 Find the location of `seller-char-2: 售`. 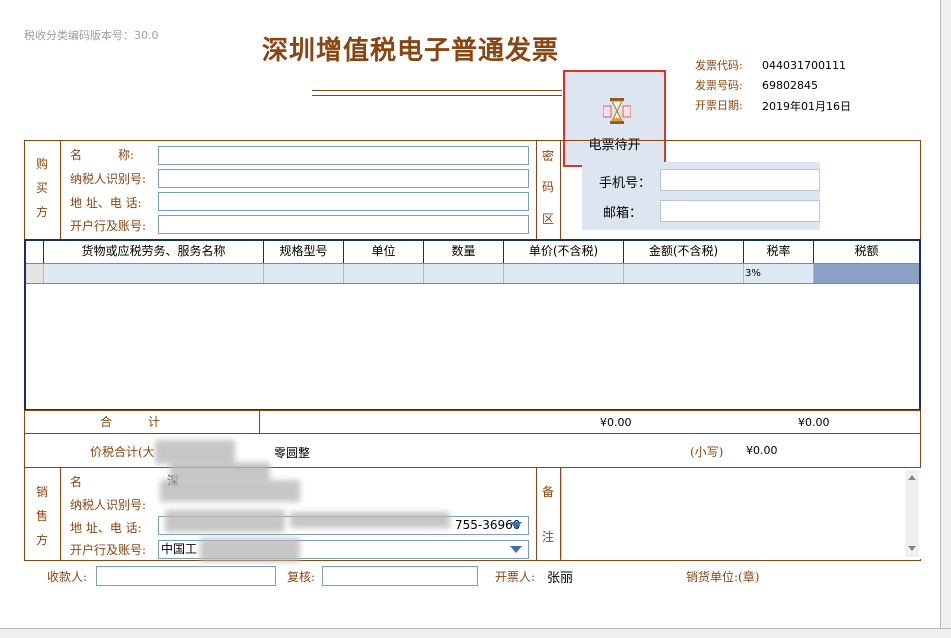

seller-char-2: 售 is located at coordinates (41, 516).